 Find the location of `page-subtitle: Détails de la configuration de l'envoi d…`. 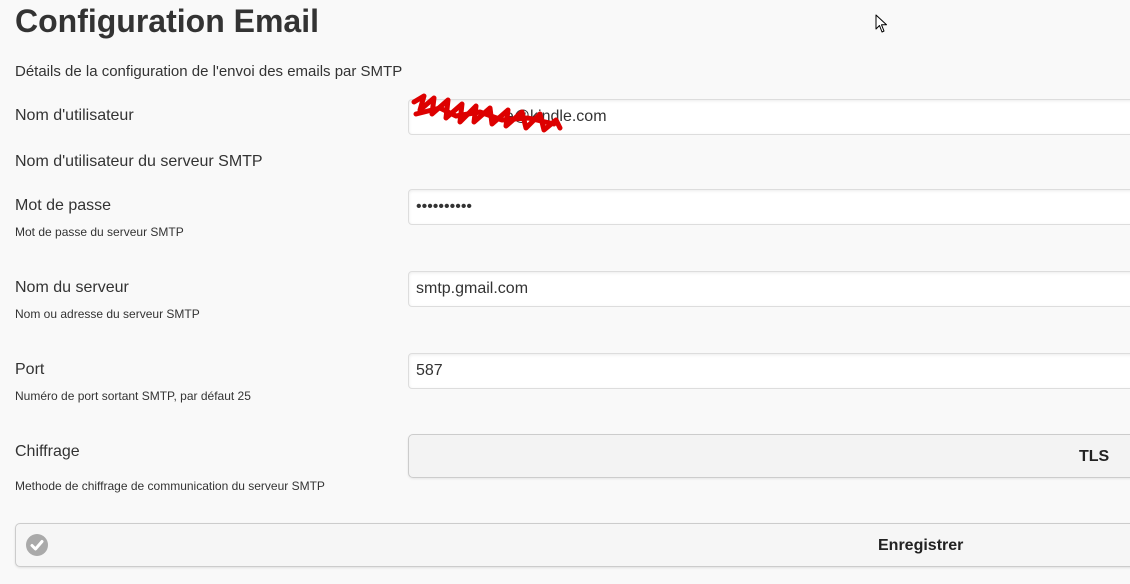

page-subtitle: Détails de la configuration de l'envoi d… is located at coordinates (209, 71).